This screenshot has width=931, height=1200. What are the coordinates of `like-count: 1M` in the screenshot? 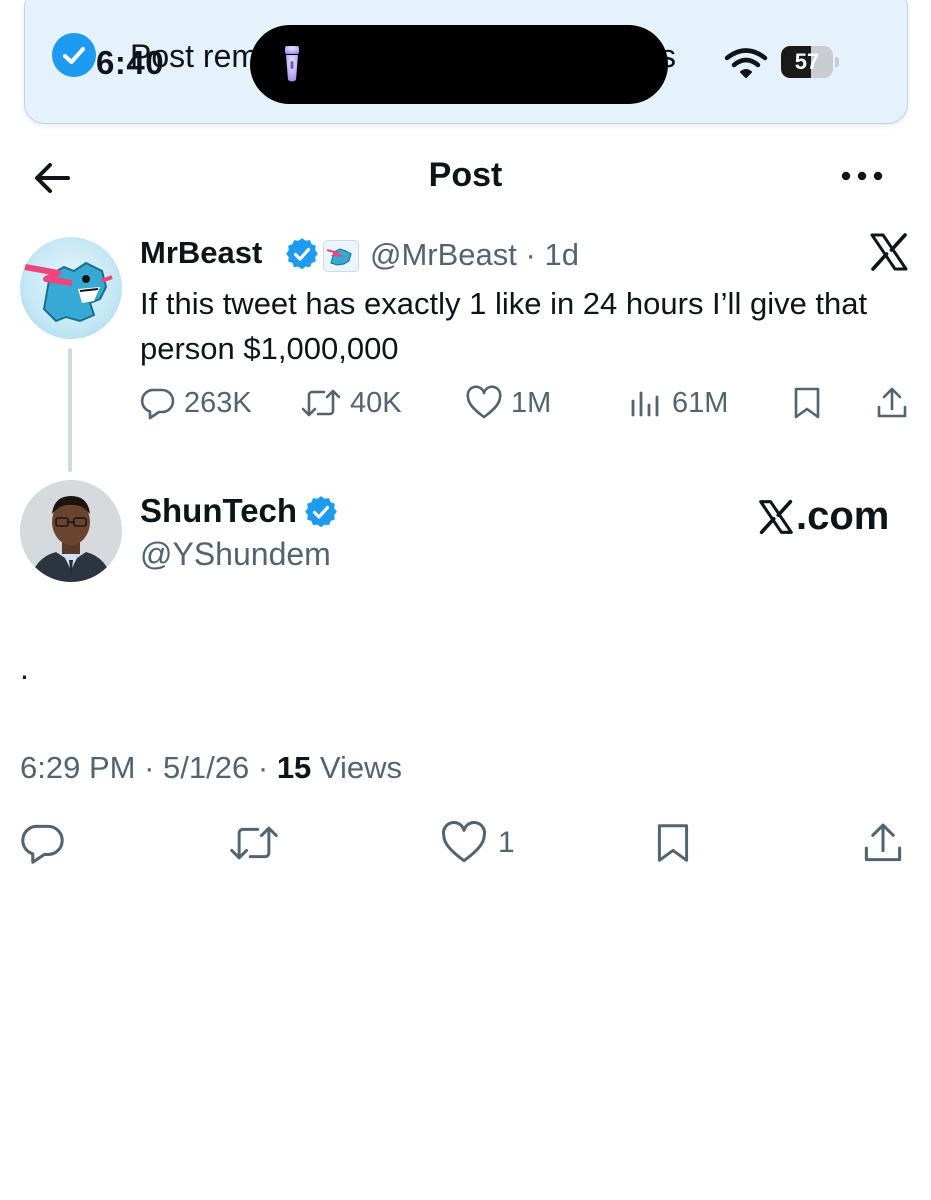 It's located at (531, 402).